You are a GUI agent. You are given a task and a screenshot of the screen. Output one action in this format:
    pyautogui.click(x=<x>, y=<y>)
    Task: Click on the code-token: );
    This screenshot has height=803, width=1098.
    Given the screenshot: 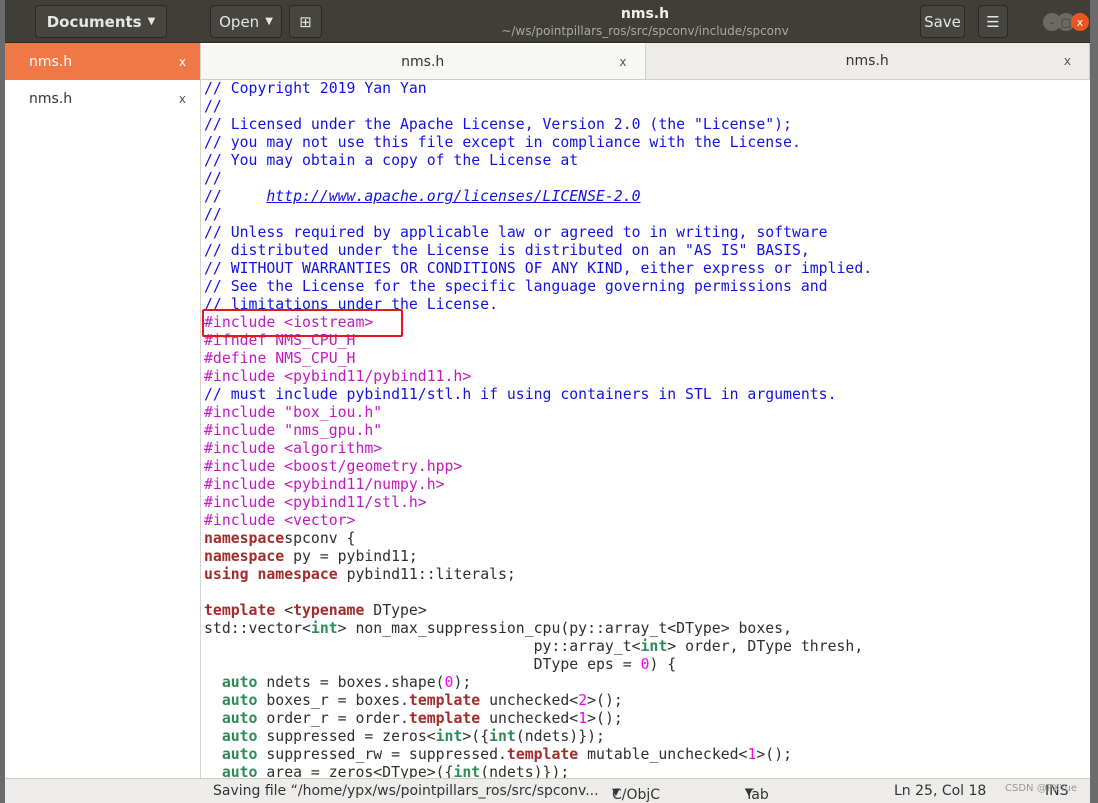 What is the action you would take?
    pyautogui.click(x=462, y=682)
    